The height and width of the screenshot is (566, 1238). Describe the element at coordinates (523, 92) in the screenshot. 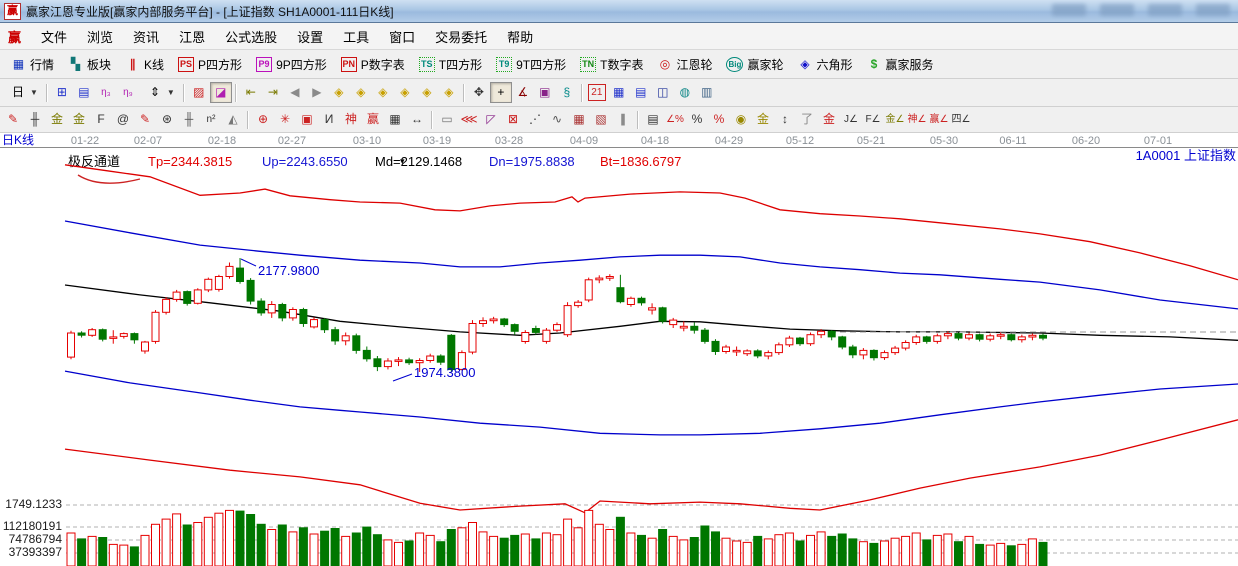

I see `angle-measure-icon: ∡` at that location.